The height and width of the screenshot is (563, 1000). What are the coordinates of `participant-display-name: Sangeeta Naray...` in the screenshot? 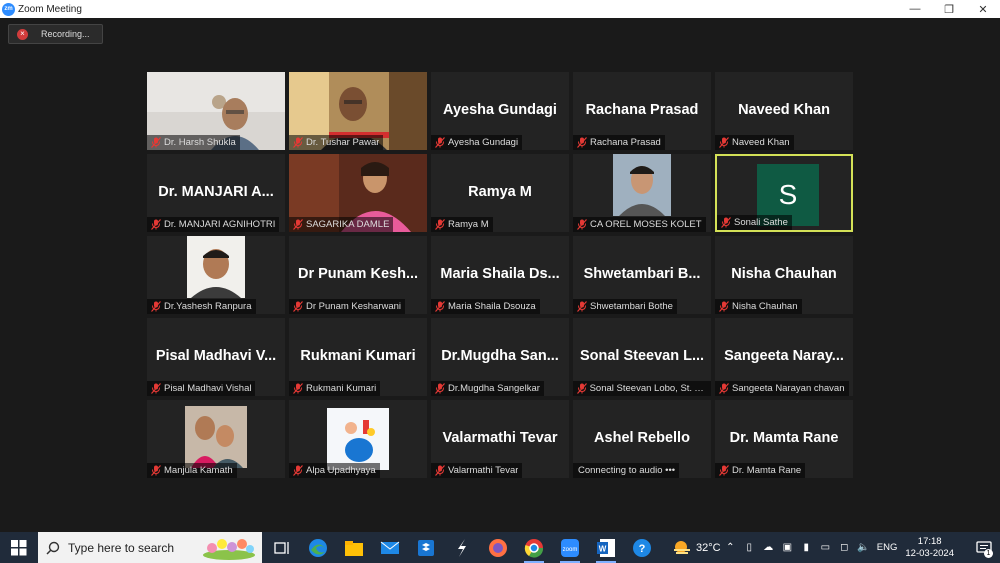 It's located at (784, 356).